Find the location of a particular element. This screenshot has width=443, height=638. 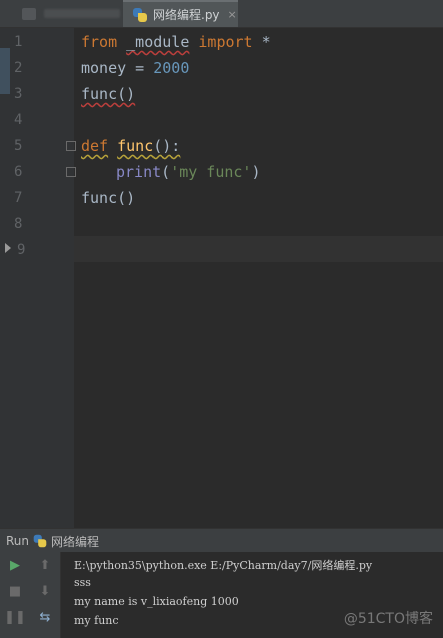

stop-icon: ■ is located at coordinates (15, 591).